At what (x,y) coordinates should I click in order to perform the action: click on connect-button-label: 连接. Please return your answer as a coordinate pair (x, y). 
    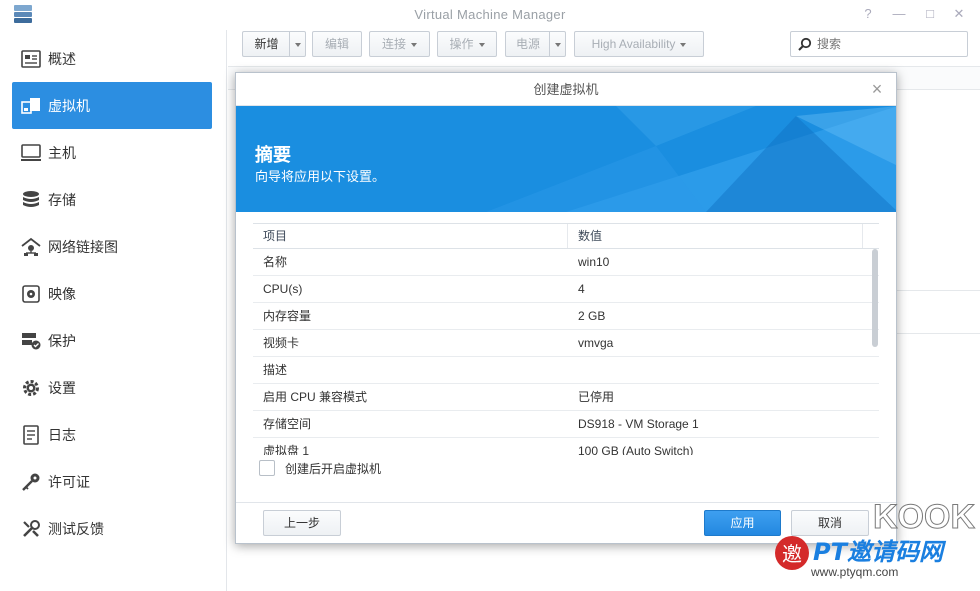
    Looking at the image, I should click on (393, 44).